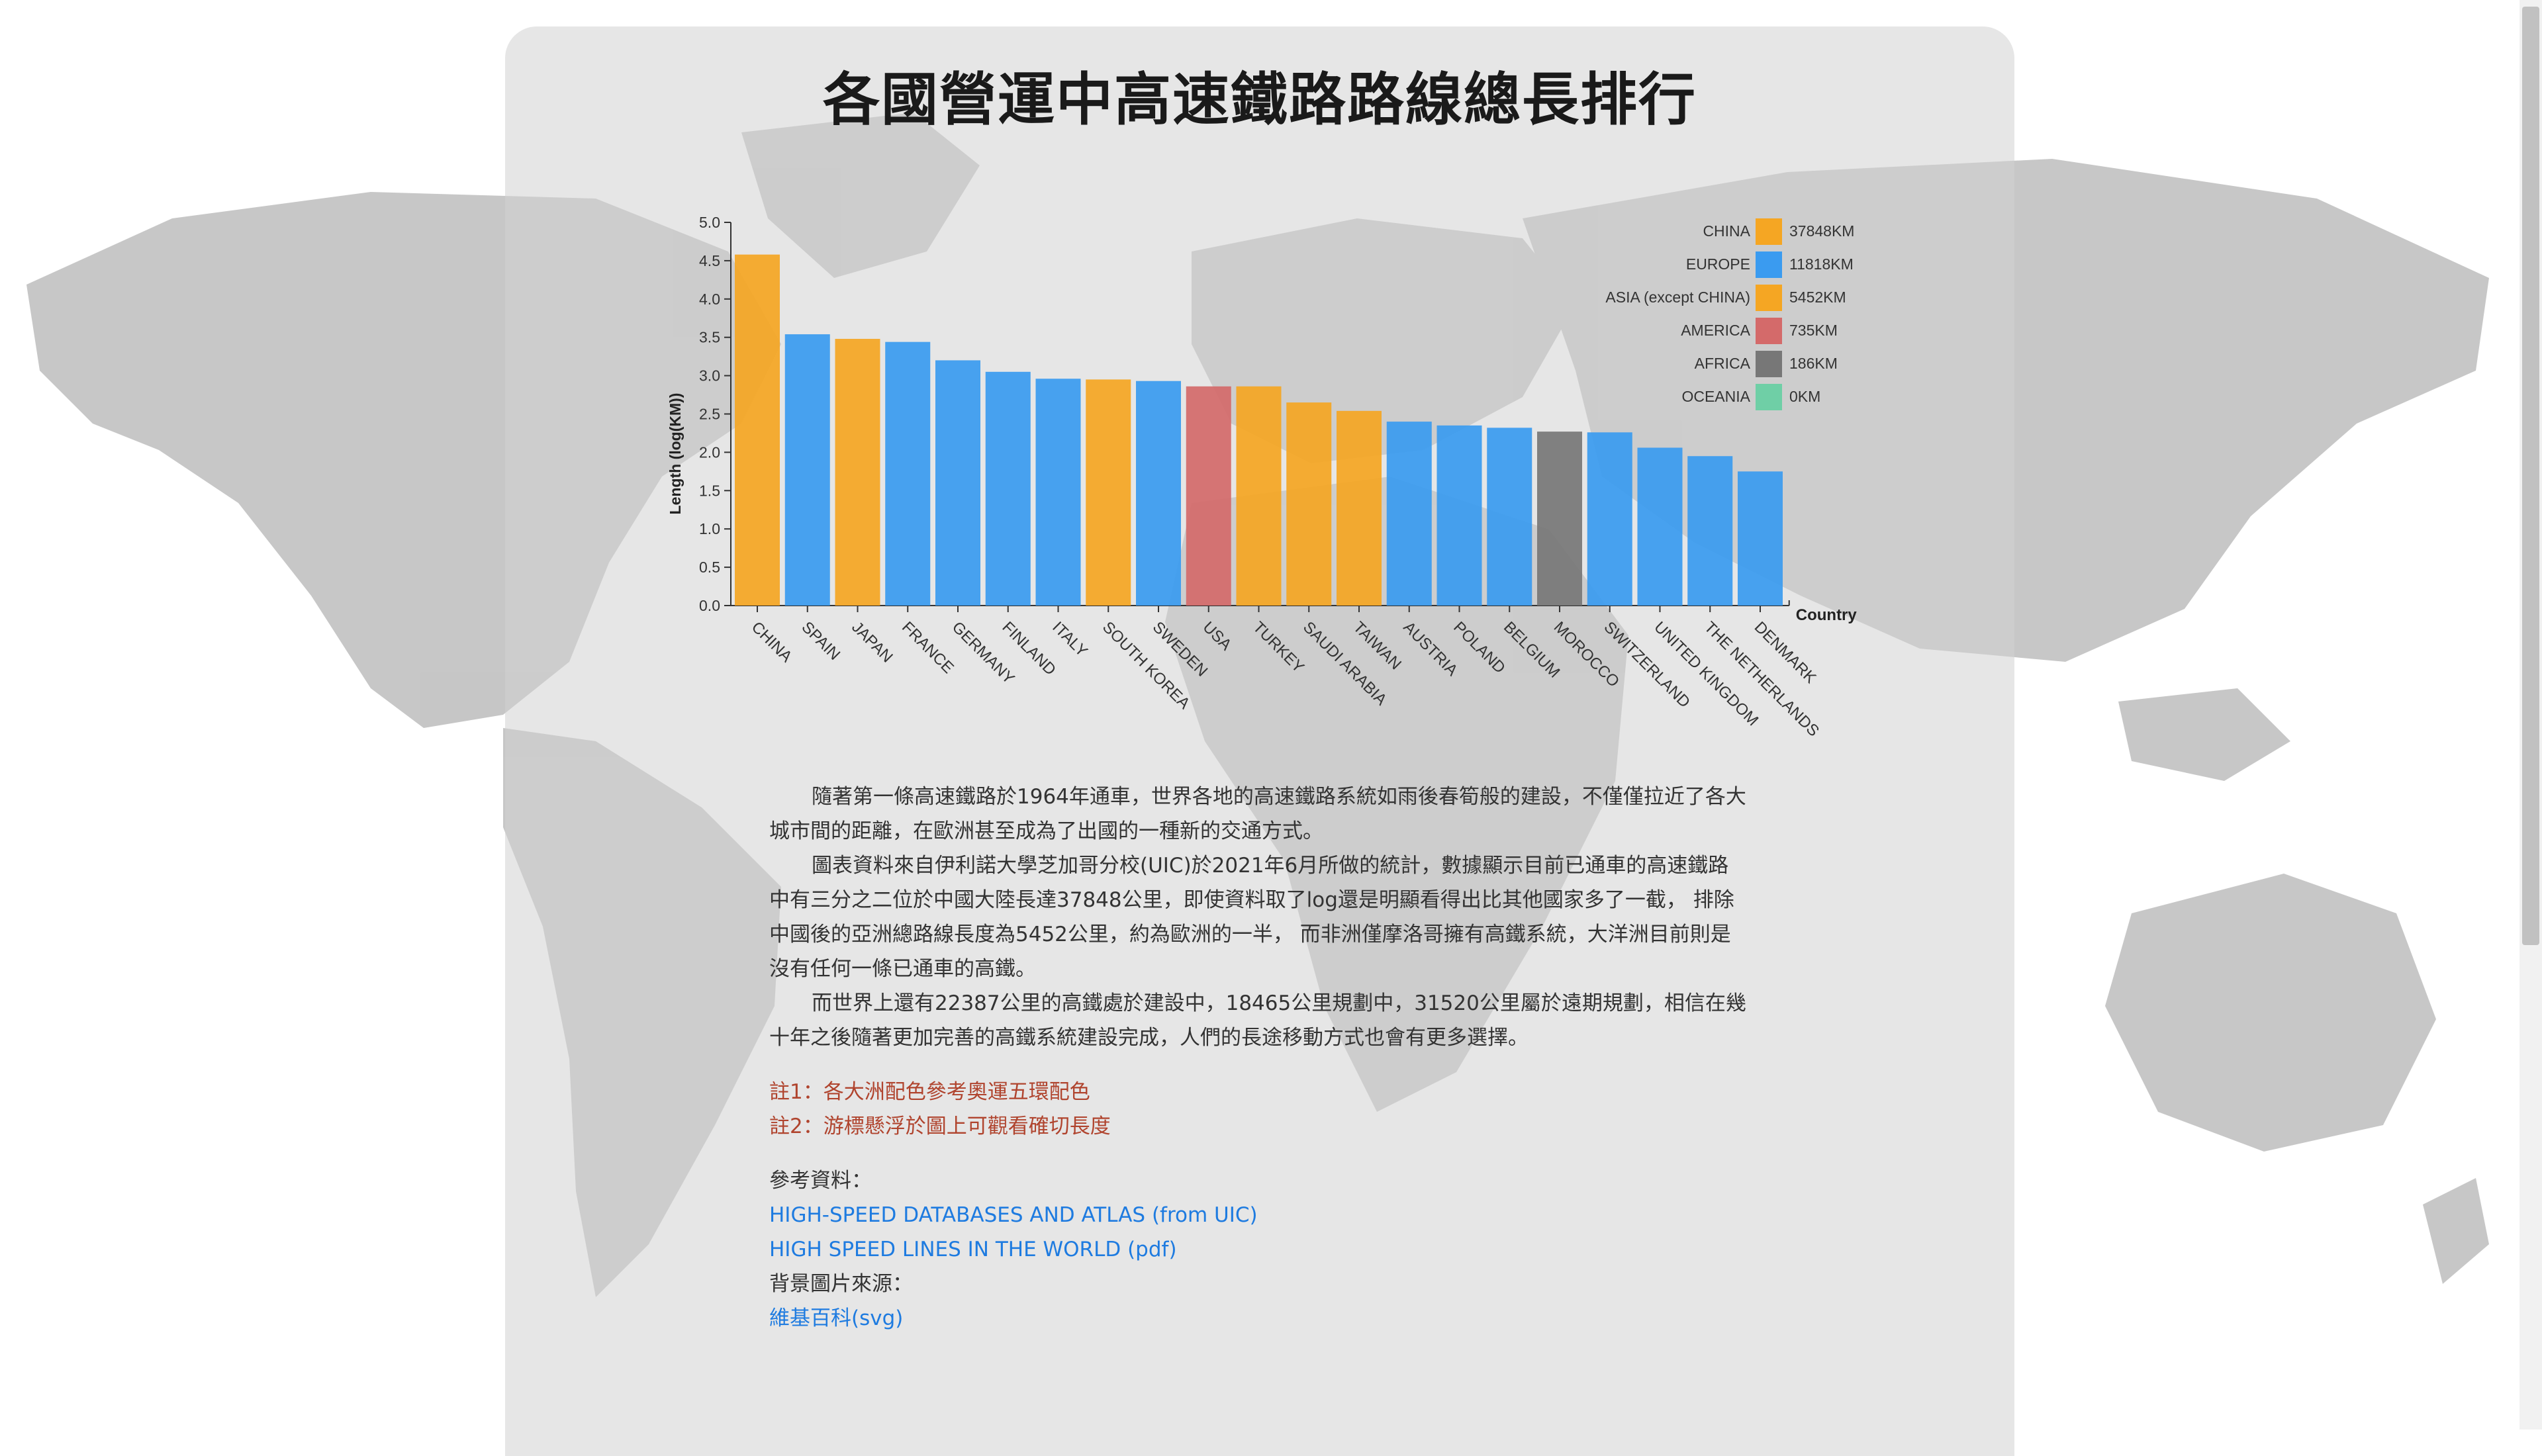 The image size is (2542, 1456). Describe the element at coordinates (709, 605) in the screenshot. I see `y-tick-label: 0.0` at that location.